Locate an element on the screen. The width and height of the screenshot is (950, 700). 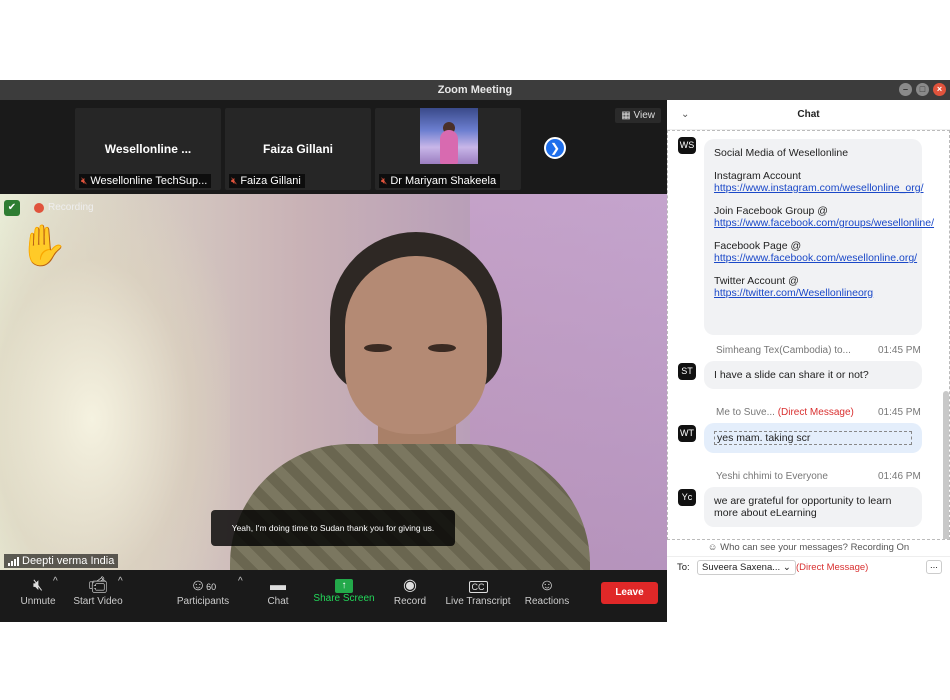
recipient-select: Suveera Saxena... ⌄ is located at coordinates (746, 567).